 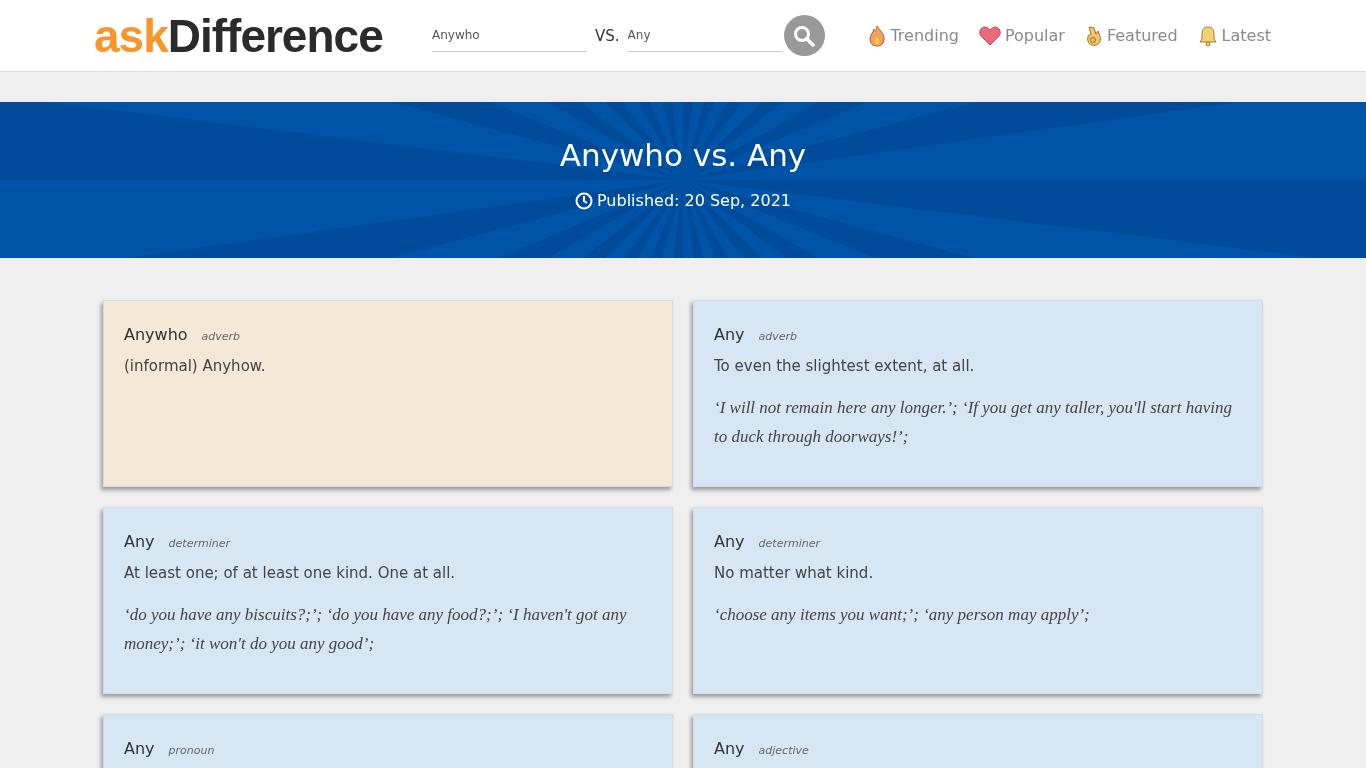 I want to click on bell-icon, so click(x=1207, y=35).